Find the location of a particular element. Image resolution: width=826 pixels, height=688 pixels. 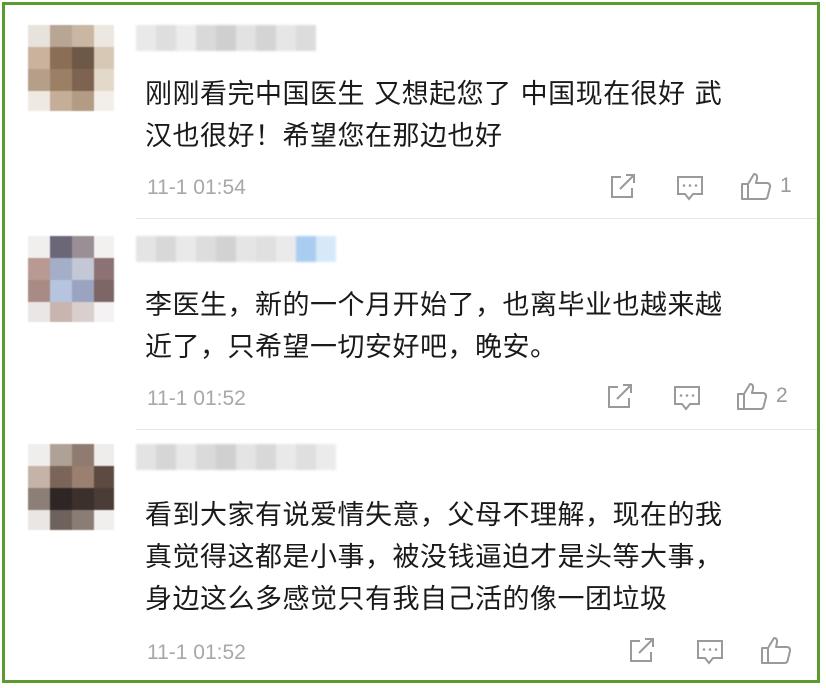

like-count: 1 is located at coordinates (786, 185).